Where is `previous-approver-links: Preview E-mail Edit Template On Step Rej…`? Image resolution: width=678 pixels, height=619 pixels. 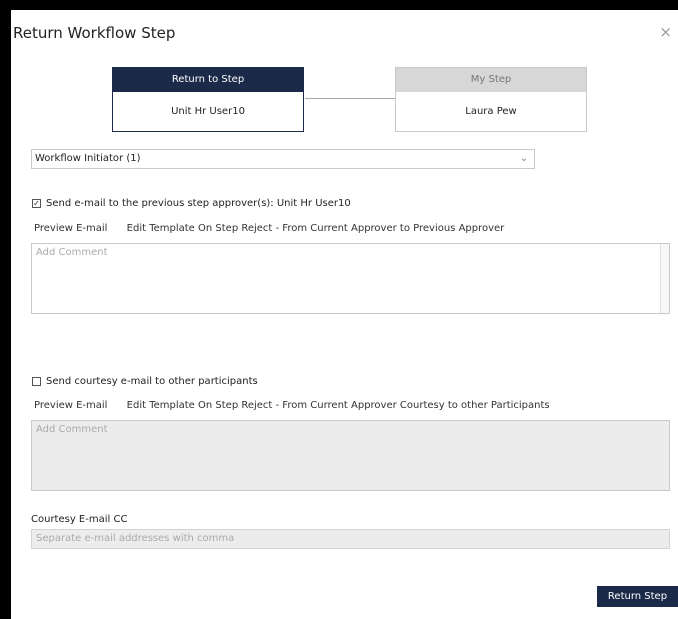 previous-approver-links: Preview E-mail Edit Template On Step Rej… is located at coordinates (277, 228).